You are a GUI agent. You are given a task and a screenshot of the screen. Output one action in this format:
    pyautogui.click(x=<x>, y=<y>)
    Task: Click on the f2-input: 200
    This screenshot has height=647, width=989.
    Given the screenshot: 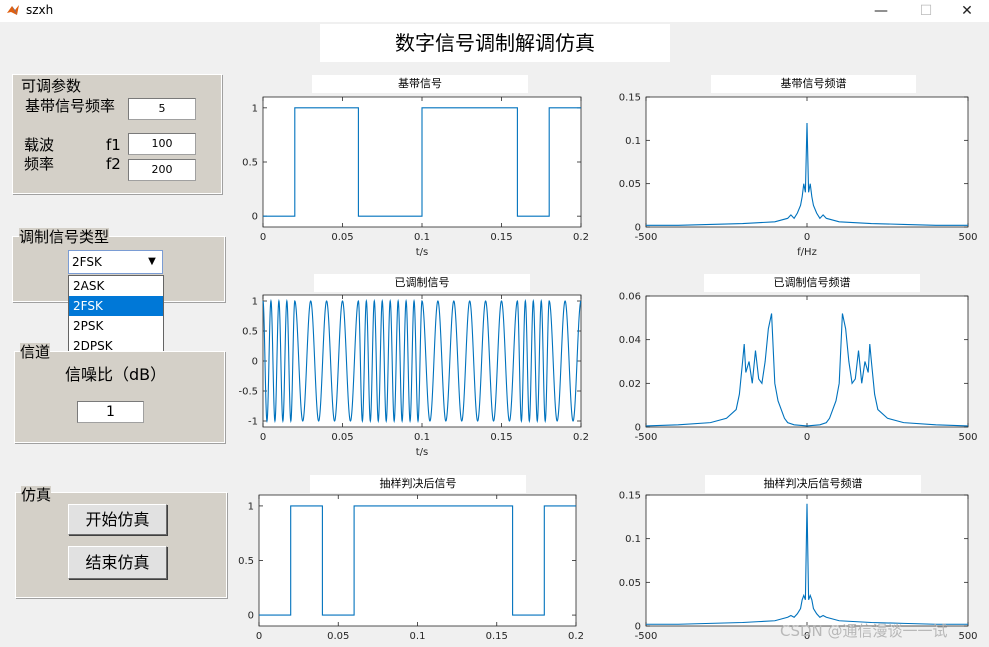 What is the action you would take?
    pyautogui.click(x=162, y=170)
    